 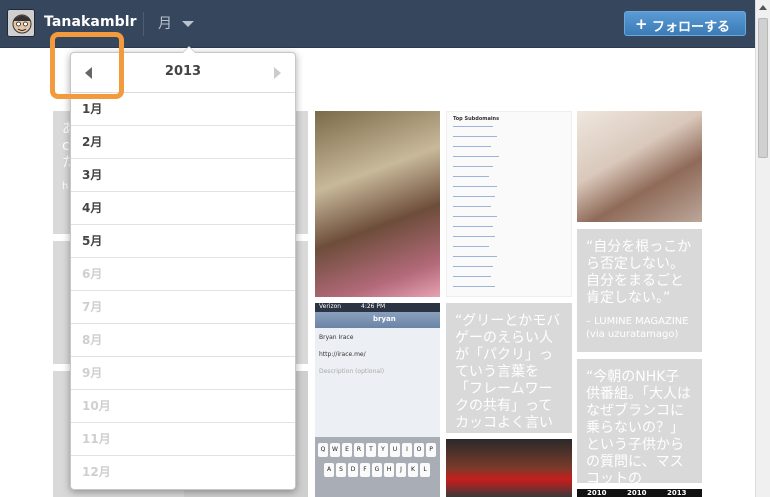 I want to click on key: W, so click(x=335, y=450).